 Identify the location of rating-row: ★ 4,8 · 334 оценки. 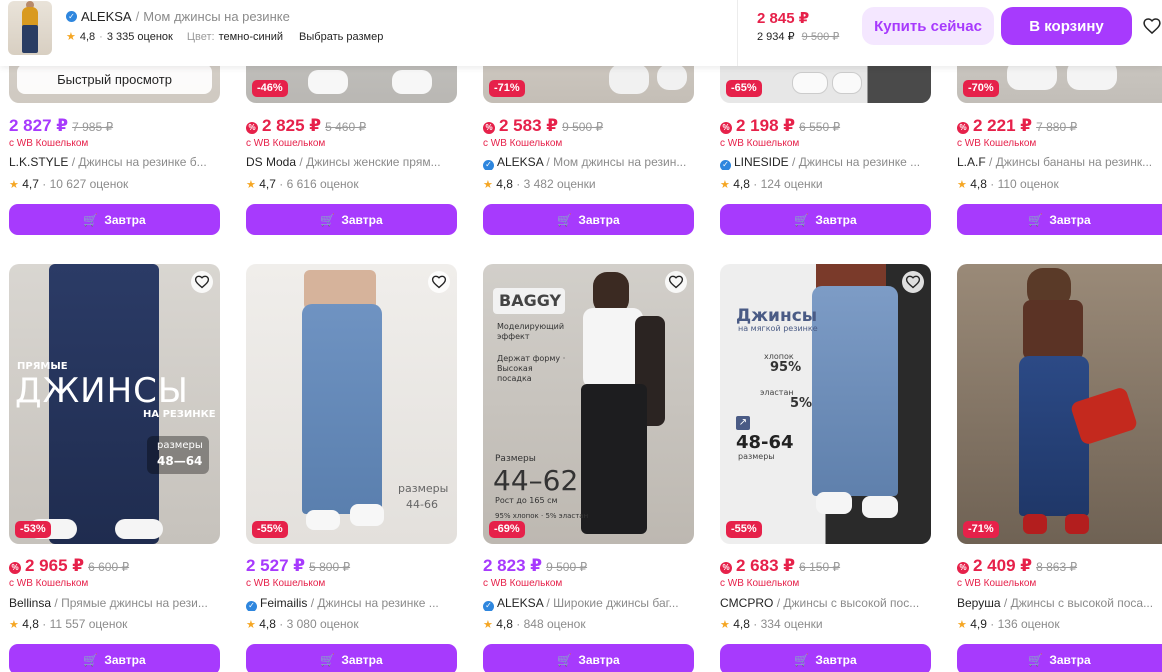
(771, 624).